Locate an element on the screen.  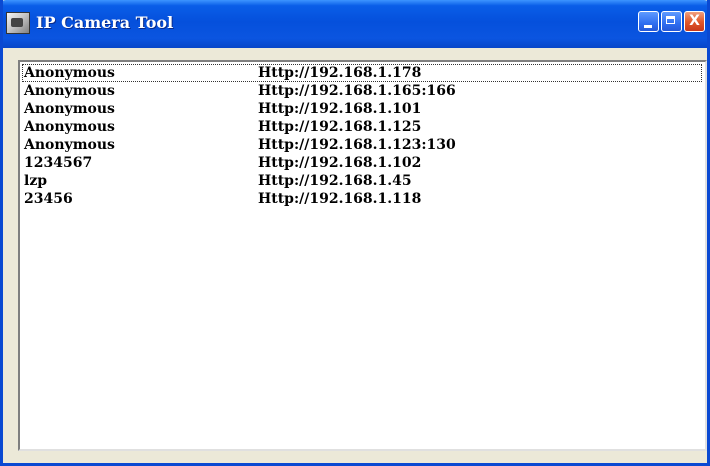
list-item: lzp Http://192.168.1.45 is located at coordinates (362, 181).